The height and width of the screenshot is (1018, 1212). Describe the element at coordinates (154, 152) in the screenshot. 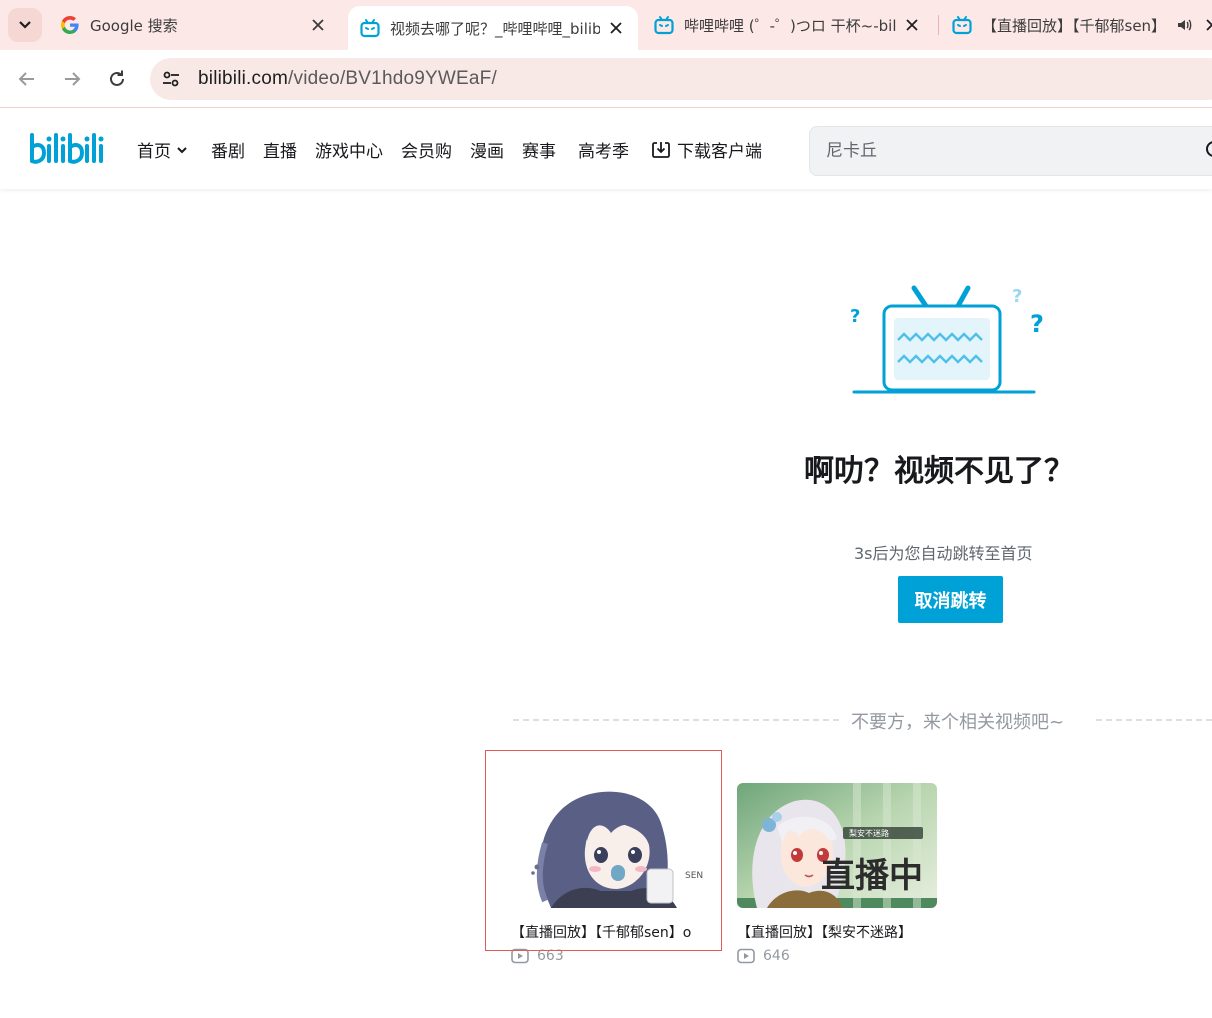

I see `nav-label: 首页` at that location.